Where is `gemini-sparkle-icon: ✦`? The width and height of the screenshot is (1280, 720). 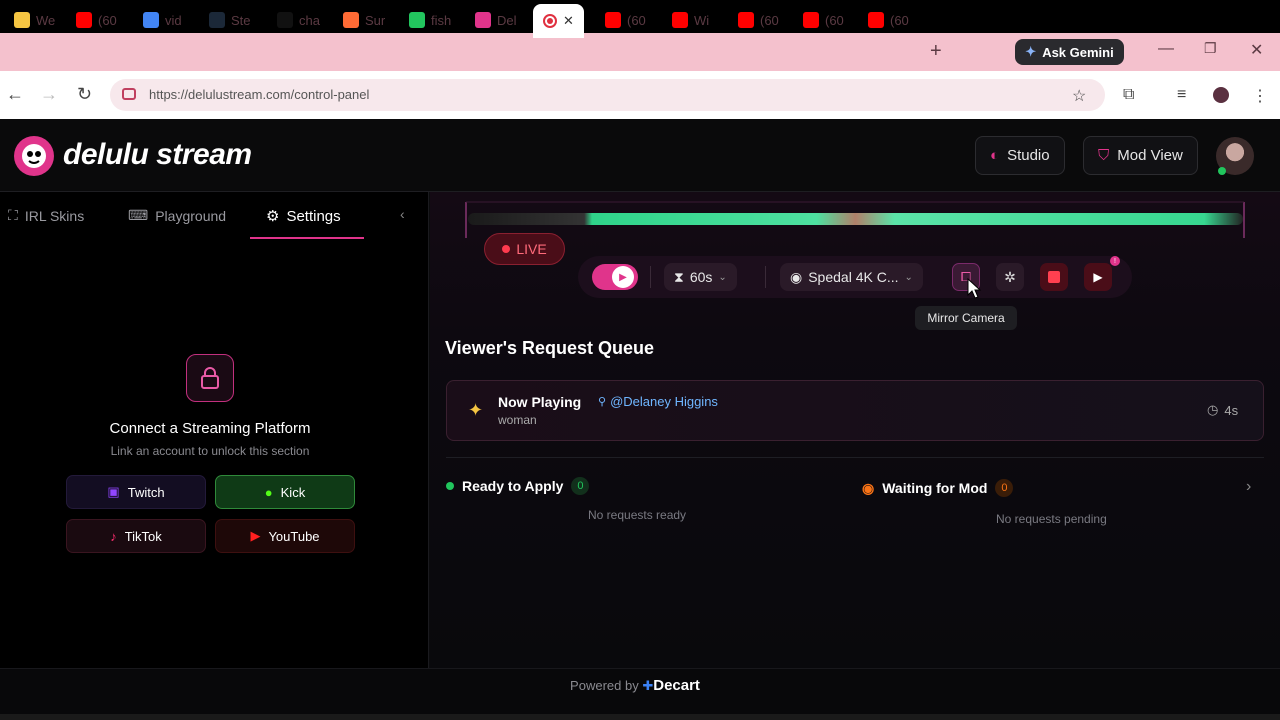
gemini-sparkle-icon: ✦ is located at coordinates (1031, 51).